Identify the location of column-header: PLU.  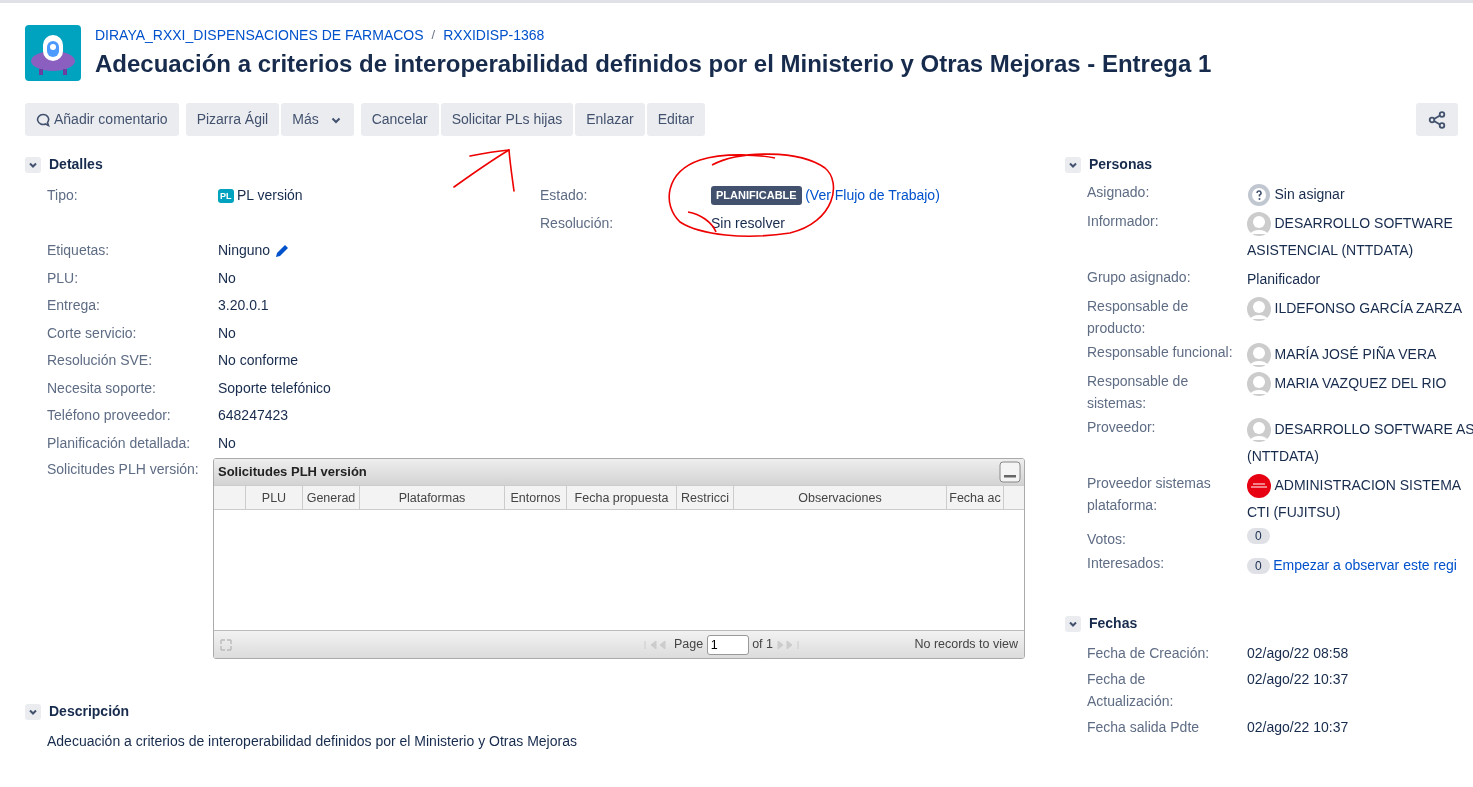
(274, 497).